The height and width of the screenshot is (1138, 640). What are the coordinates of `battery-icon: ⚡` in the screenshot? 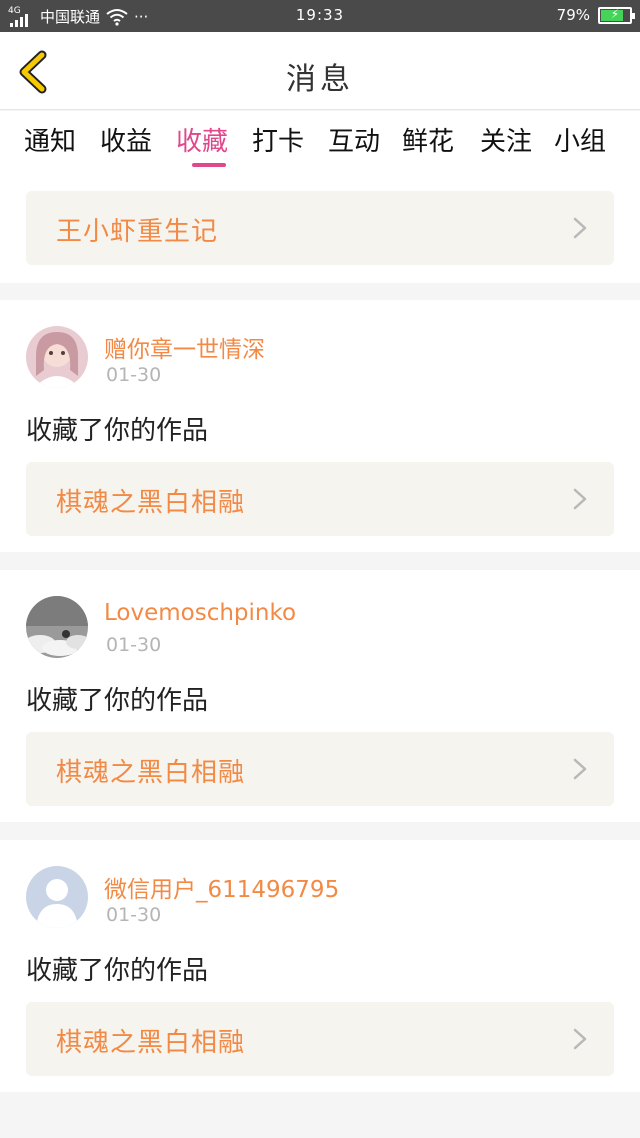 It's located at (616, 15).